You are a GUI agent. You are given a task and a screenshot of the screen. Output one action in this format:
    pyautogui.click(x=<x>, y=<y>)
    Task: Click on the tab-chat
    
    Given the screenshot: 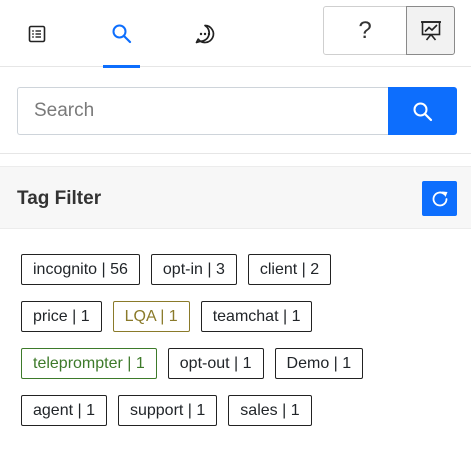 What is the action you would take?
    pyautogui.click(x=205, y=33)
    